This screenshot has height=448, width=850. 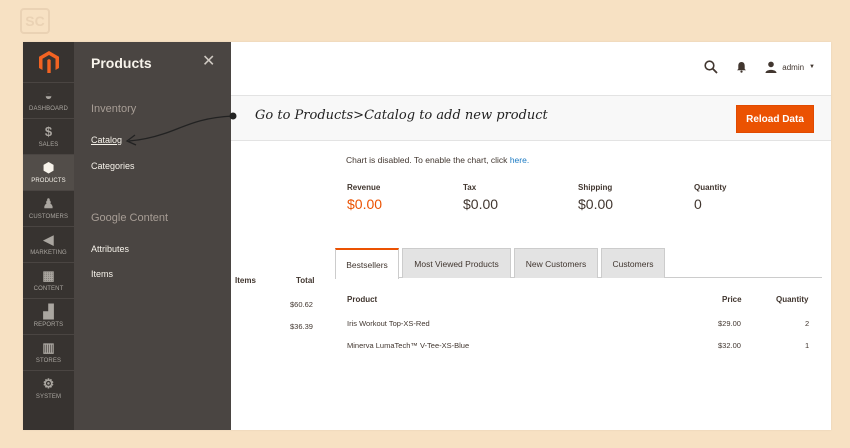 What do you see at coordinates (633, 263) in the screenshot?
I see `tab-customers: Customers` at bounding box center [633, 263].